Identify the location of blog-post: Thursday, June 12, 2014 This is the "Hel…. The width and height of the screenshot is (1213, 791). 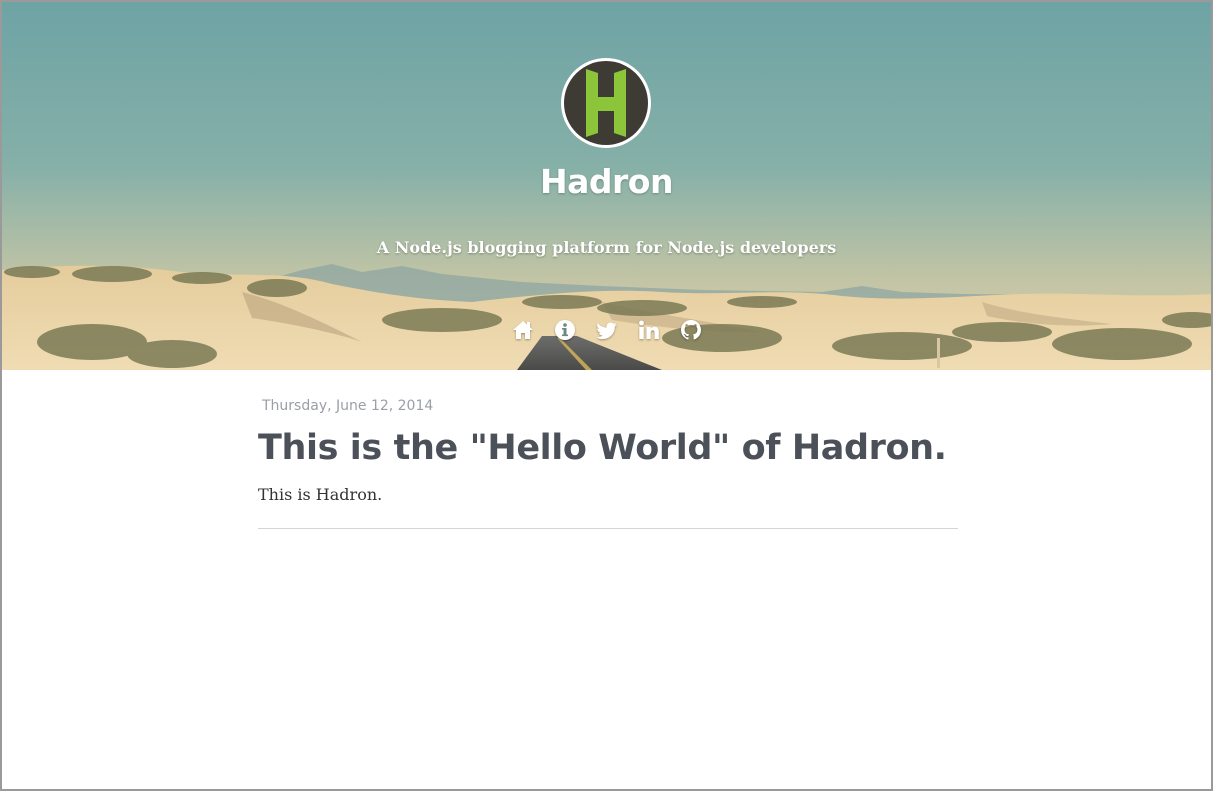
(608, 466).